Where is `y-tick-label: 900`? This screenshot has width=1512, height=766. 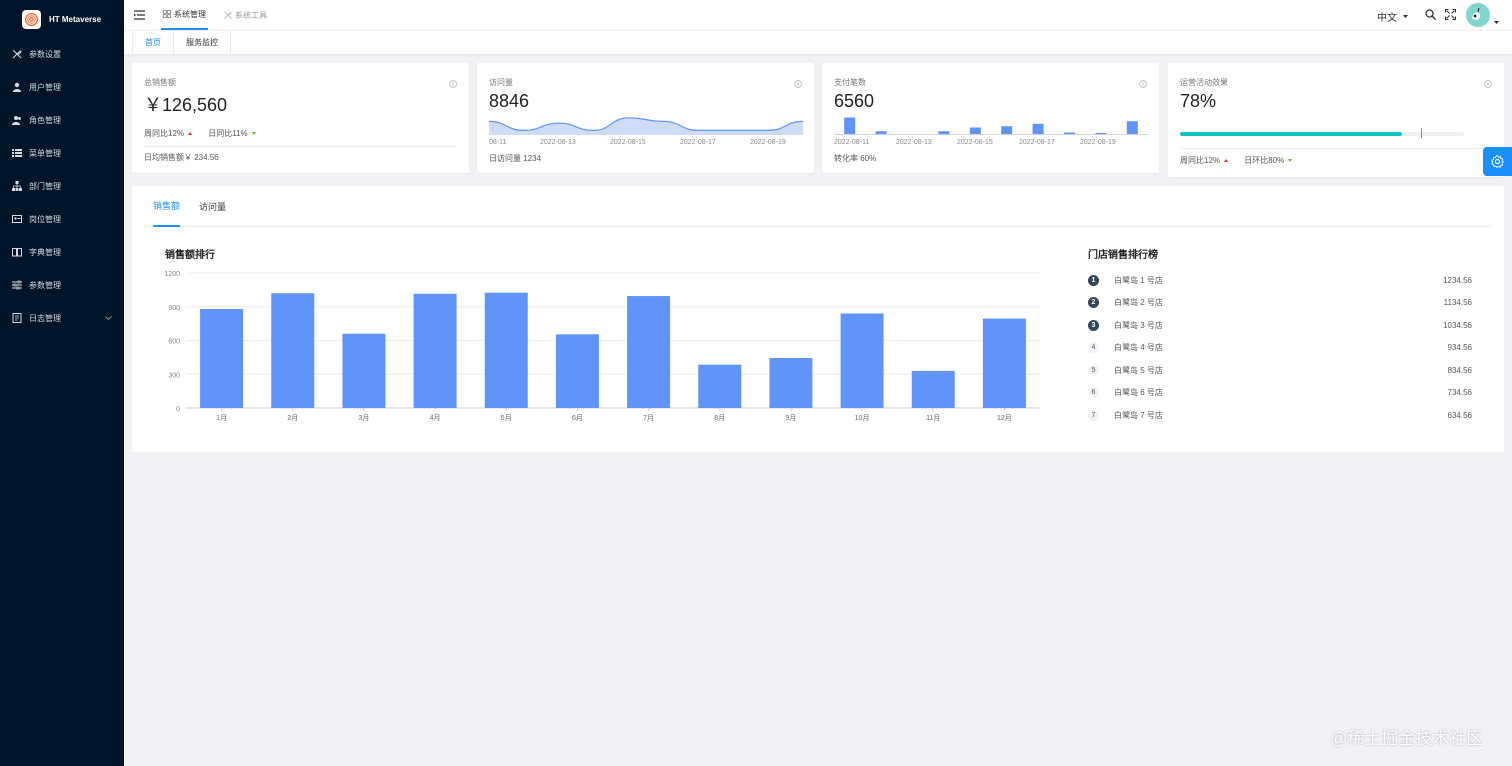
y-tick-label: 900 is located at coordinates (174, 308).